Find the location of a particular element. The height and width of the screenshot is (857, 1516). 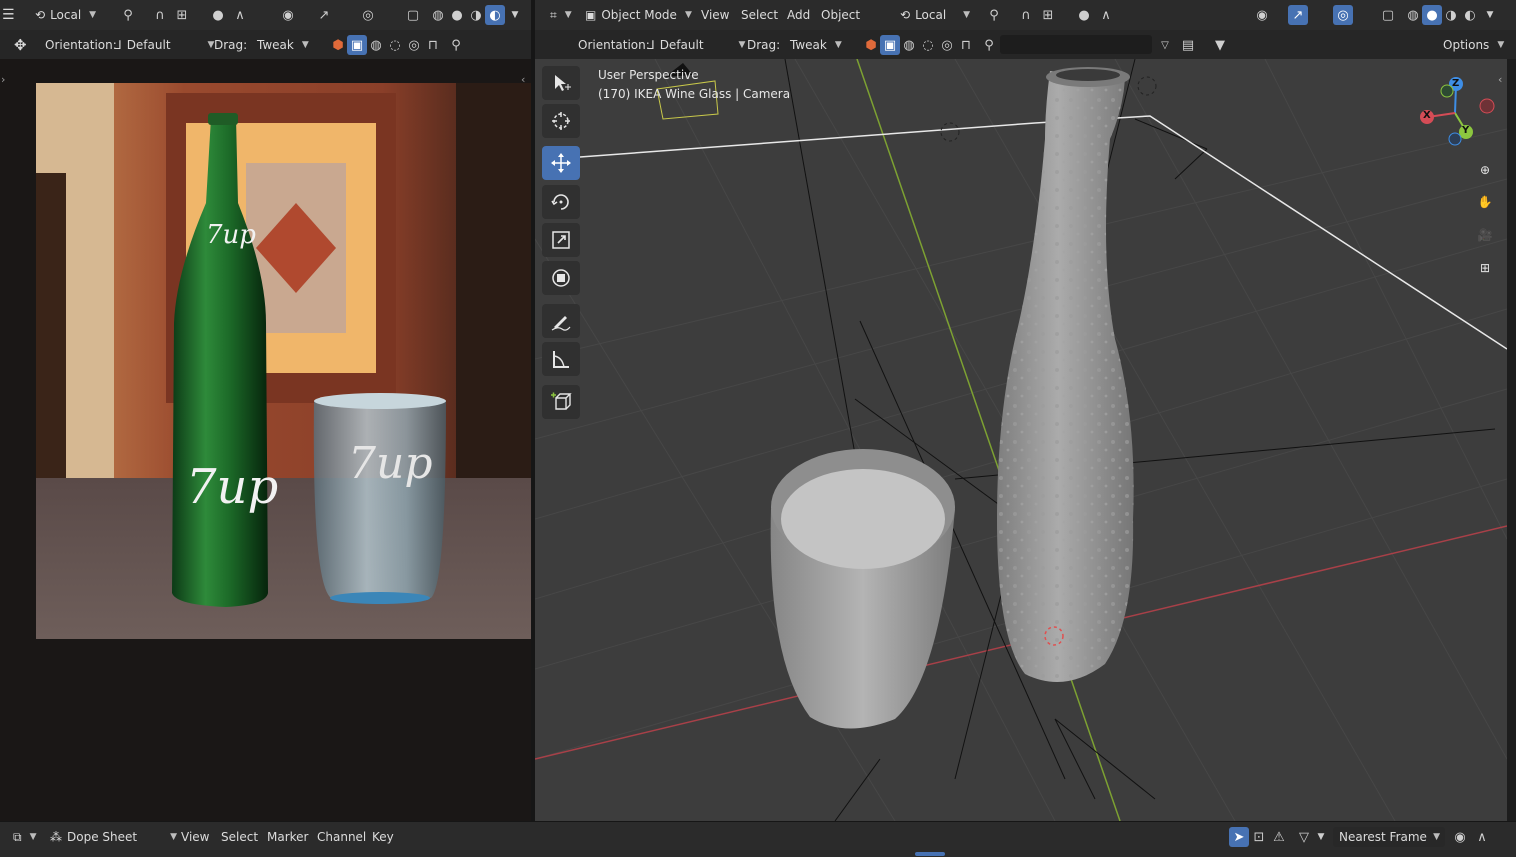

gizmo-z-label: Z is located at coordinates (1456, 83).